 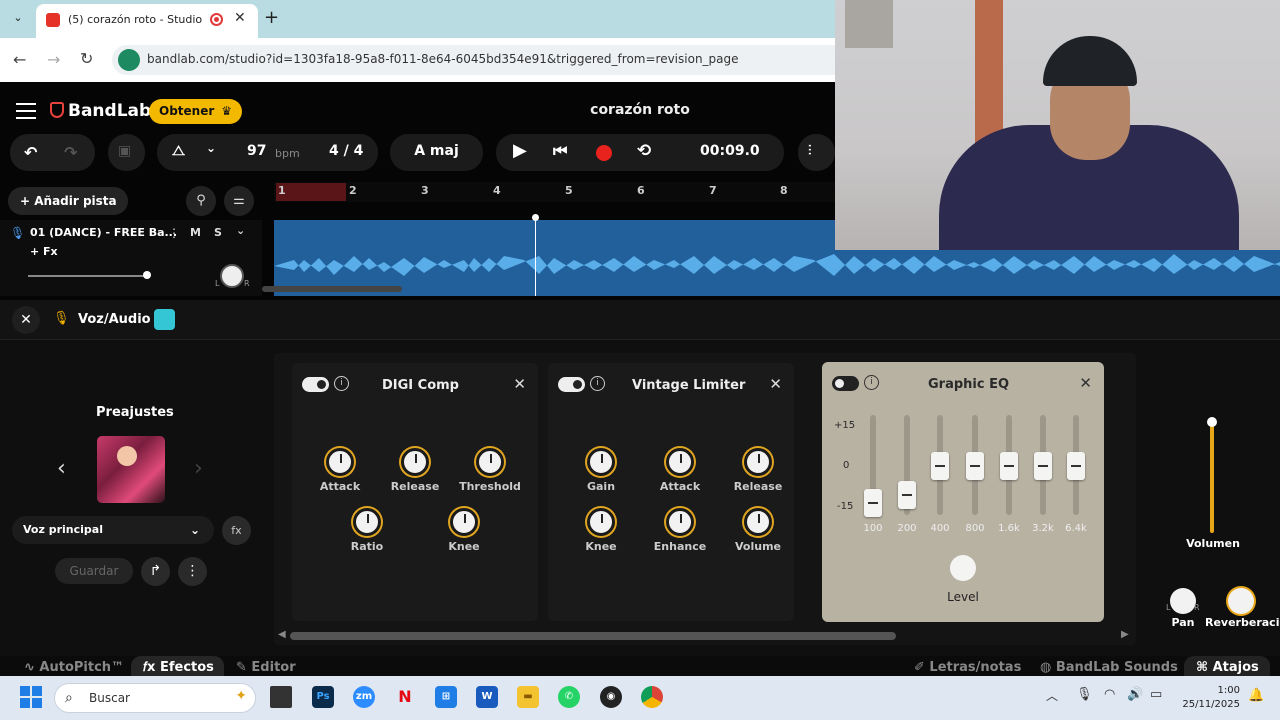 What do you see at coordinates (211, 148) in the screenshot?
I see `metronome-chevron-icon: ⌄` at bounding box center [211, 148].